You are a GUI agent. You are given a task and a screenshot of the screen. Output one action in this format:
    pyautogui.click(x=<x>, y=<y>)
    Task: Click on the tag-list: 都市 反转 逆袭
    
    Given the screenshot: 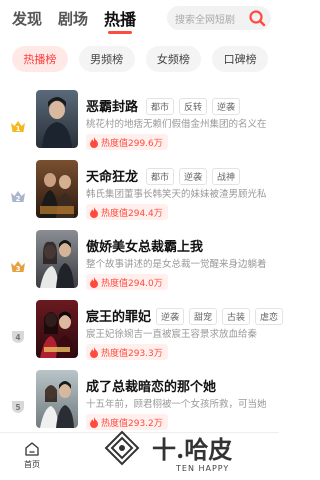 What is the action you would take?
    pyautogui.click(x=195, y=106)
    